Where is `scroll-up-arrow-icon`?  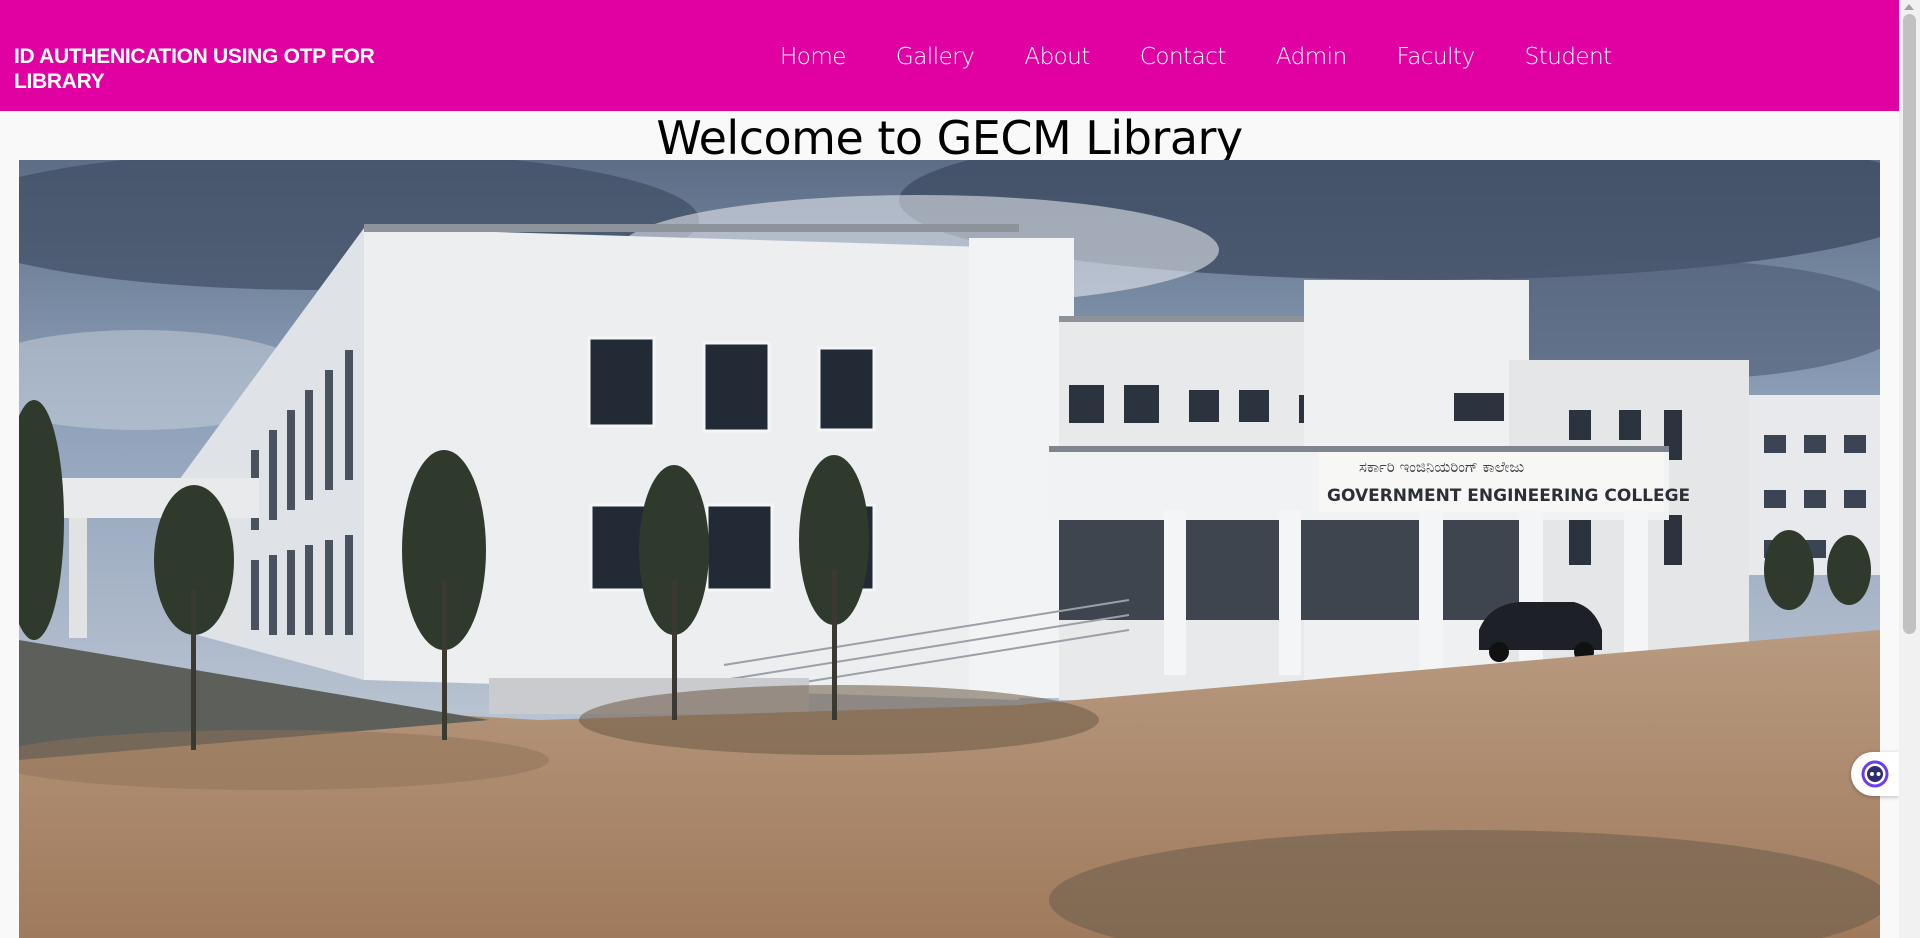
scroll-up-arrow-icon is located at coordinates (1909, 7).